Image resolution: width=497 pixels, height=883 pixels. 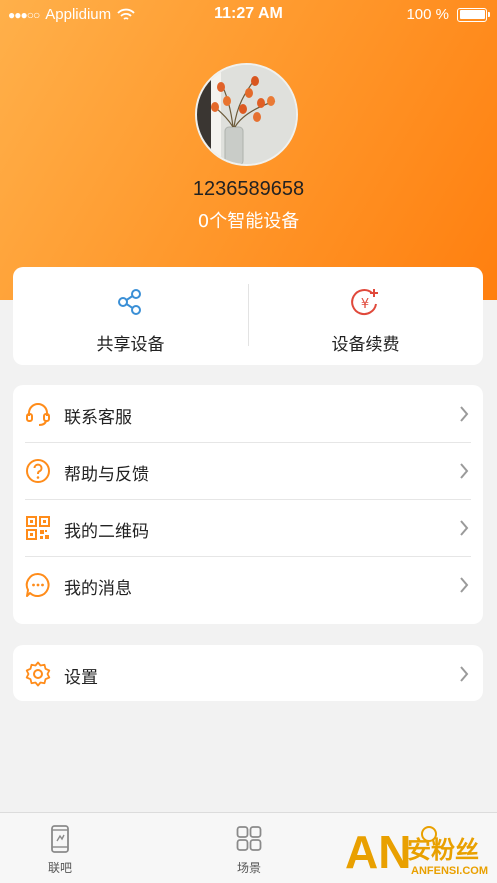 I want to click on device-renewal-button: ¥ 设备续费, so click(x=365, y=316).